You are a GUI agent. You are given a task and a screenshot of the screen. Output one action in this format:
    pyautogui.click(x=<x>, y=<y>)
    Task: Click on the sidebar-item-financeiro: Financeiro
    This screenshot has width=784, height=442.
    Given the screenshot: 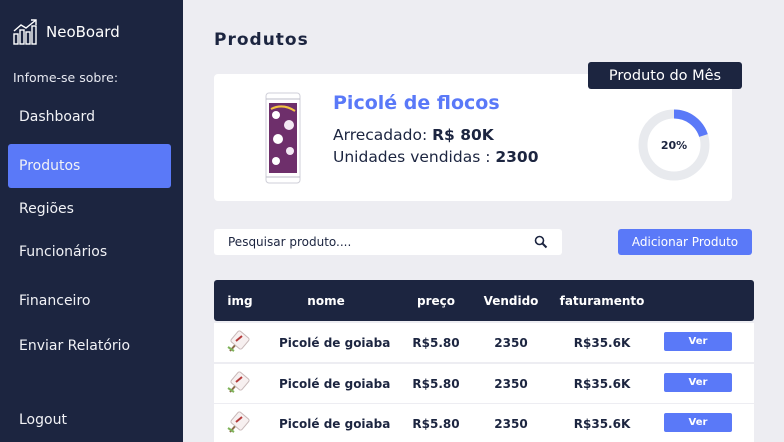 What is the action you would take?
    pyautogui.click(x=89, y=301)
    